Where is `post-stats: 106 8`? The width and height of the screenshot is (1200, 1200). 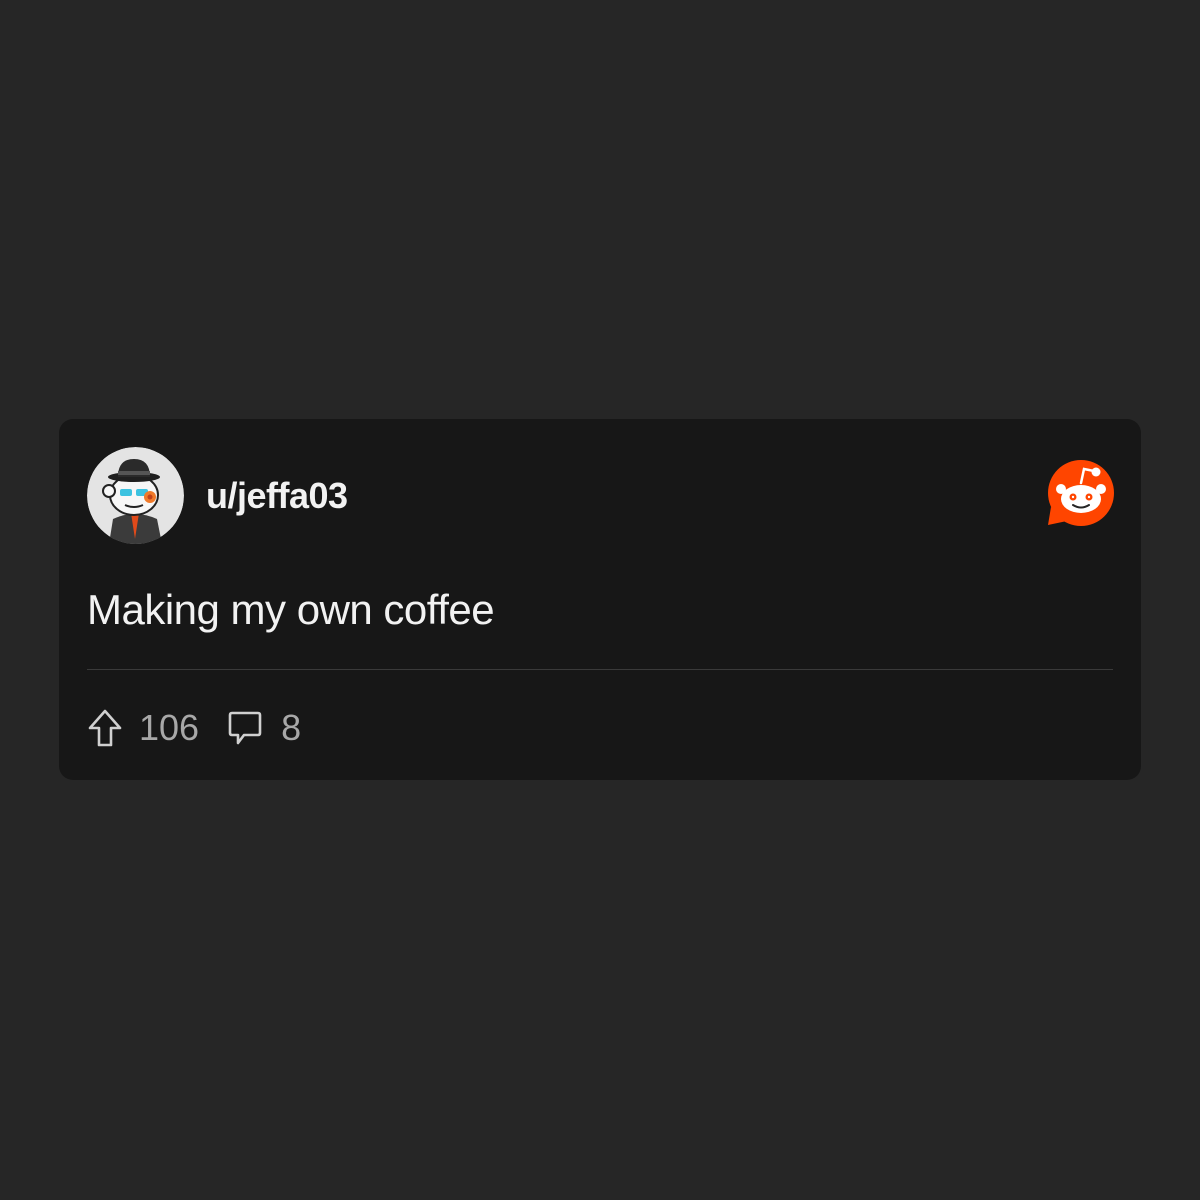
post-stats: 106 8 is located at coordinates (194, 728).